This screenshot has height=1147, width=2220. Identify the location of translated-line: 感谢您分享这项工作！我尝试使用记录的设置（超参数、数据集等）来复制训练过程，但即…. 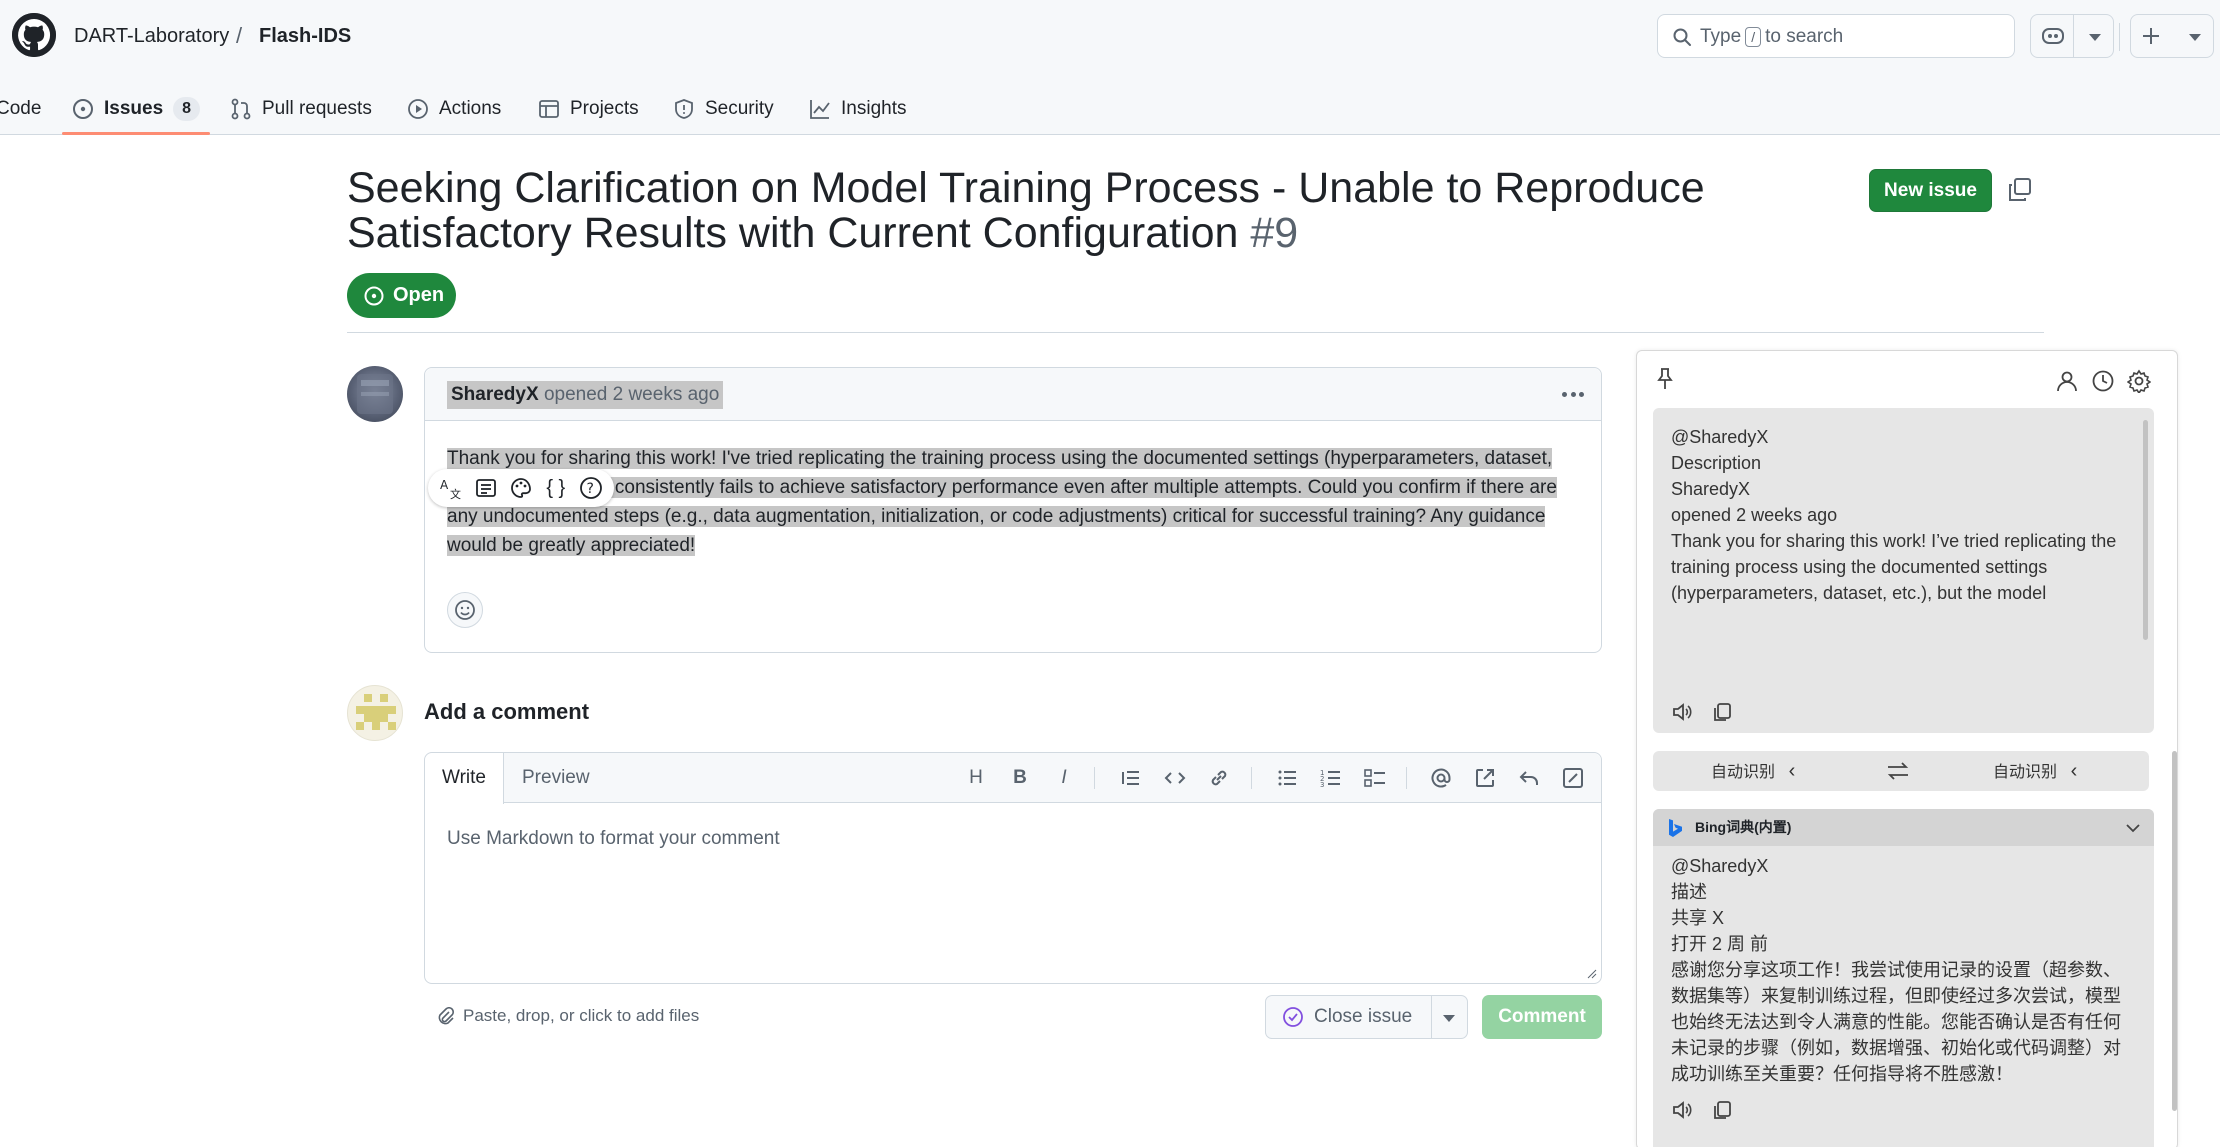
(1896, 1022).